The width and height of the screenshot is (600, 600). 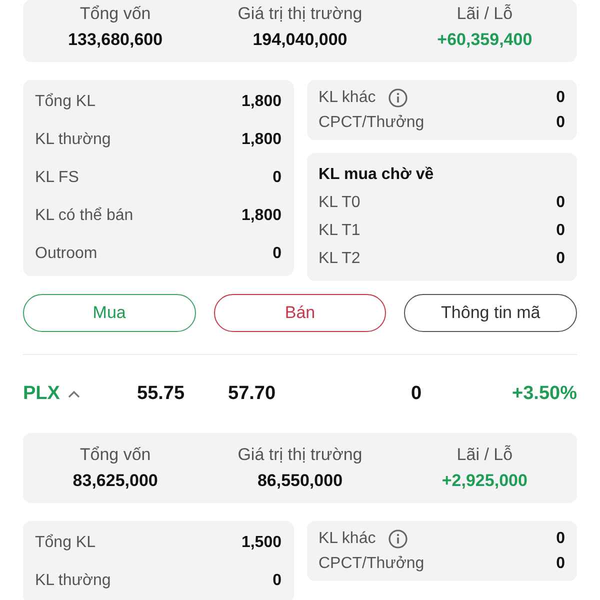 What do you see at coordinates (484, 40) in the screenshot?
I see `summary-value: +60,359,400` at bounding box center [484, 40].